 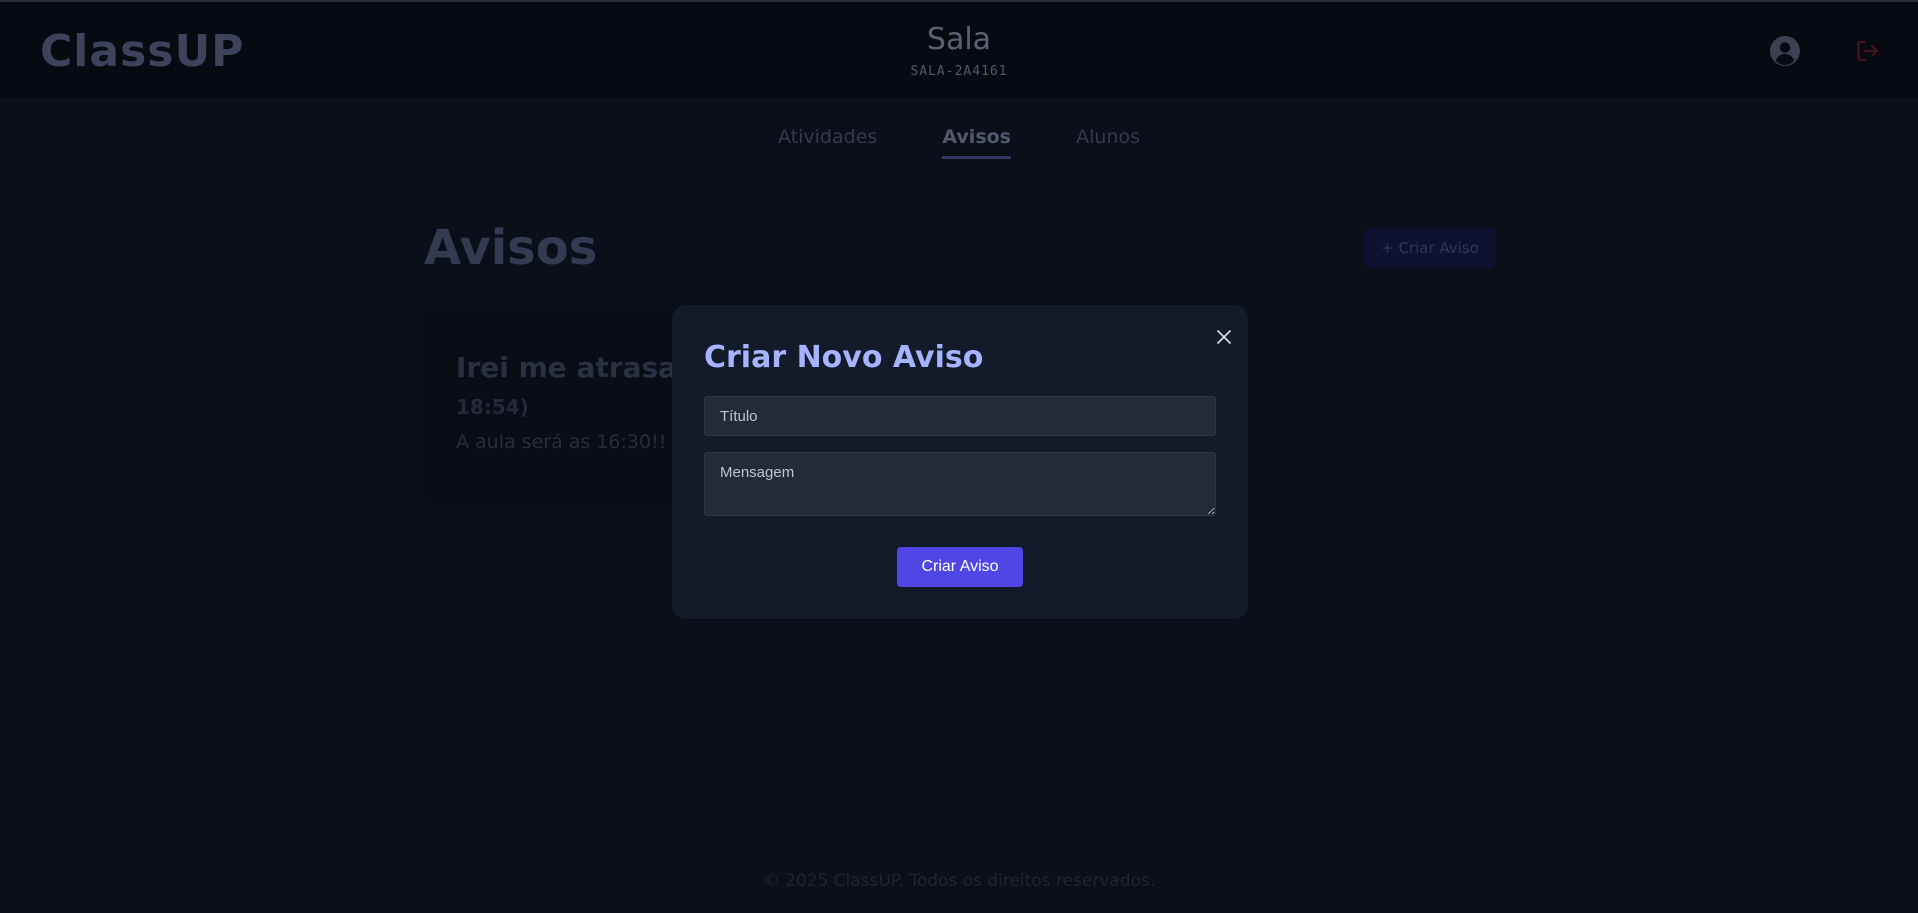 I want to click on submit-notice-button: Criar Aviso, so click(x=960, y=567).